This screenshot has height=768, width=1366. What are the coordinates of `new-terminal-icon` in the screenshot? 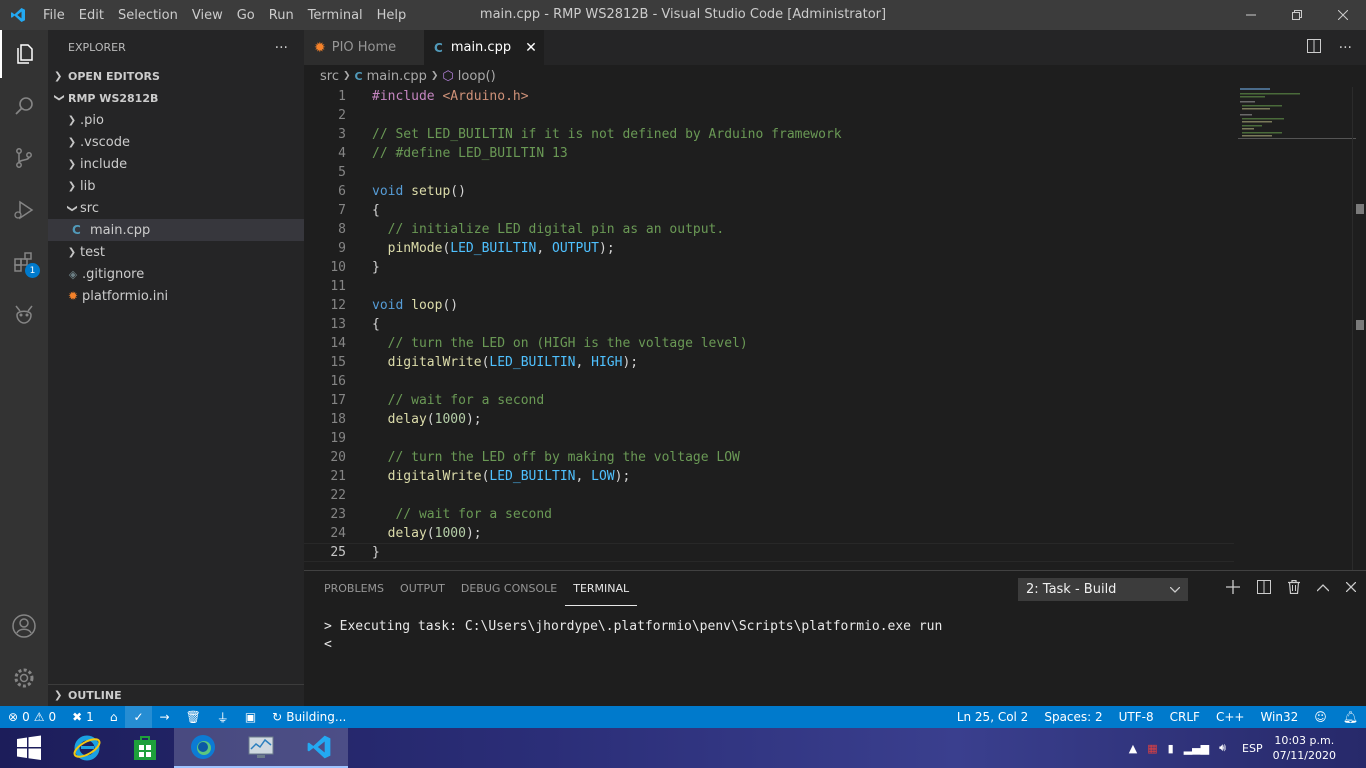 It's located at (1233, 588).